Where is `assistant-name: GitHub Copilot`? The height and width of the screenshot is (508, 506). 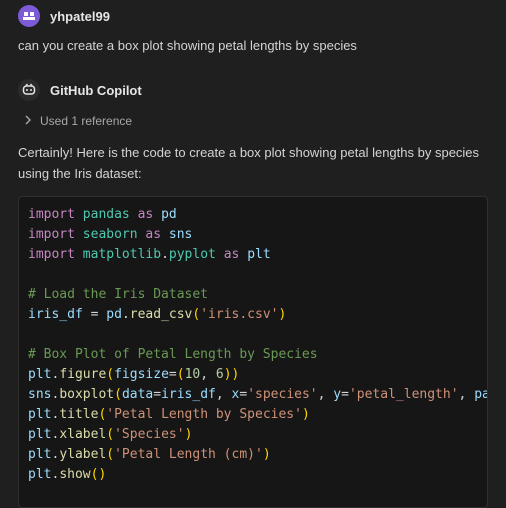
assistant-name: GitHub Copilot is located at coordinates (96, 90).